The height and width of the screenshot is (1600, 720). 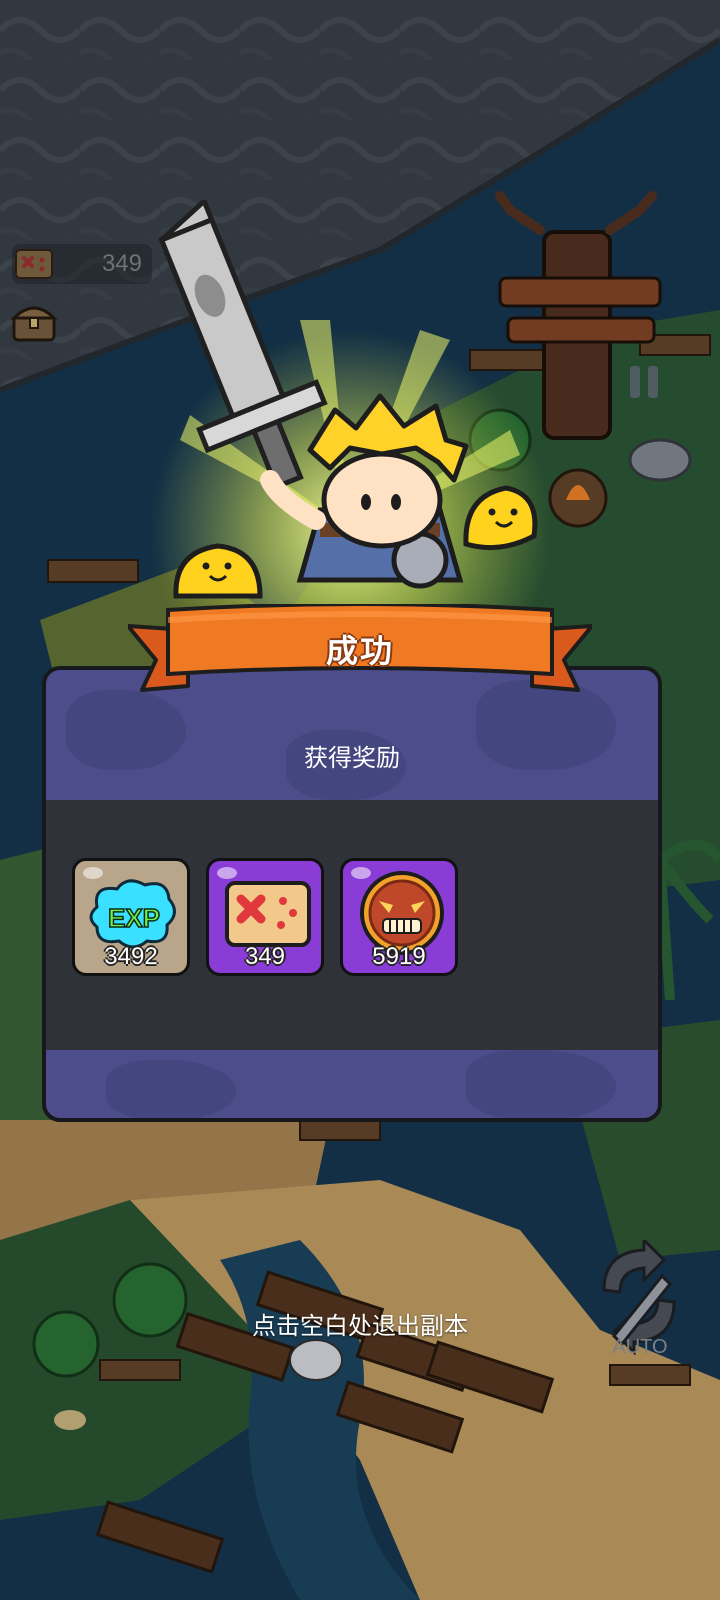 What do you see at coordinates (34, 322) in the screenshot?
I see `treasure-chest-icon` at bounding box center [34, 322].